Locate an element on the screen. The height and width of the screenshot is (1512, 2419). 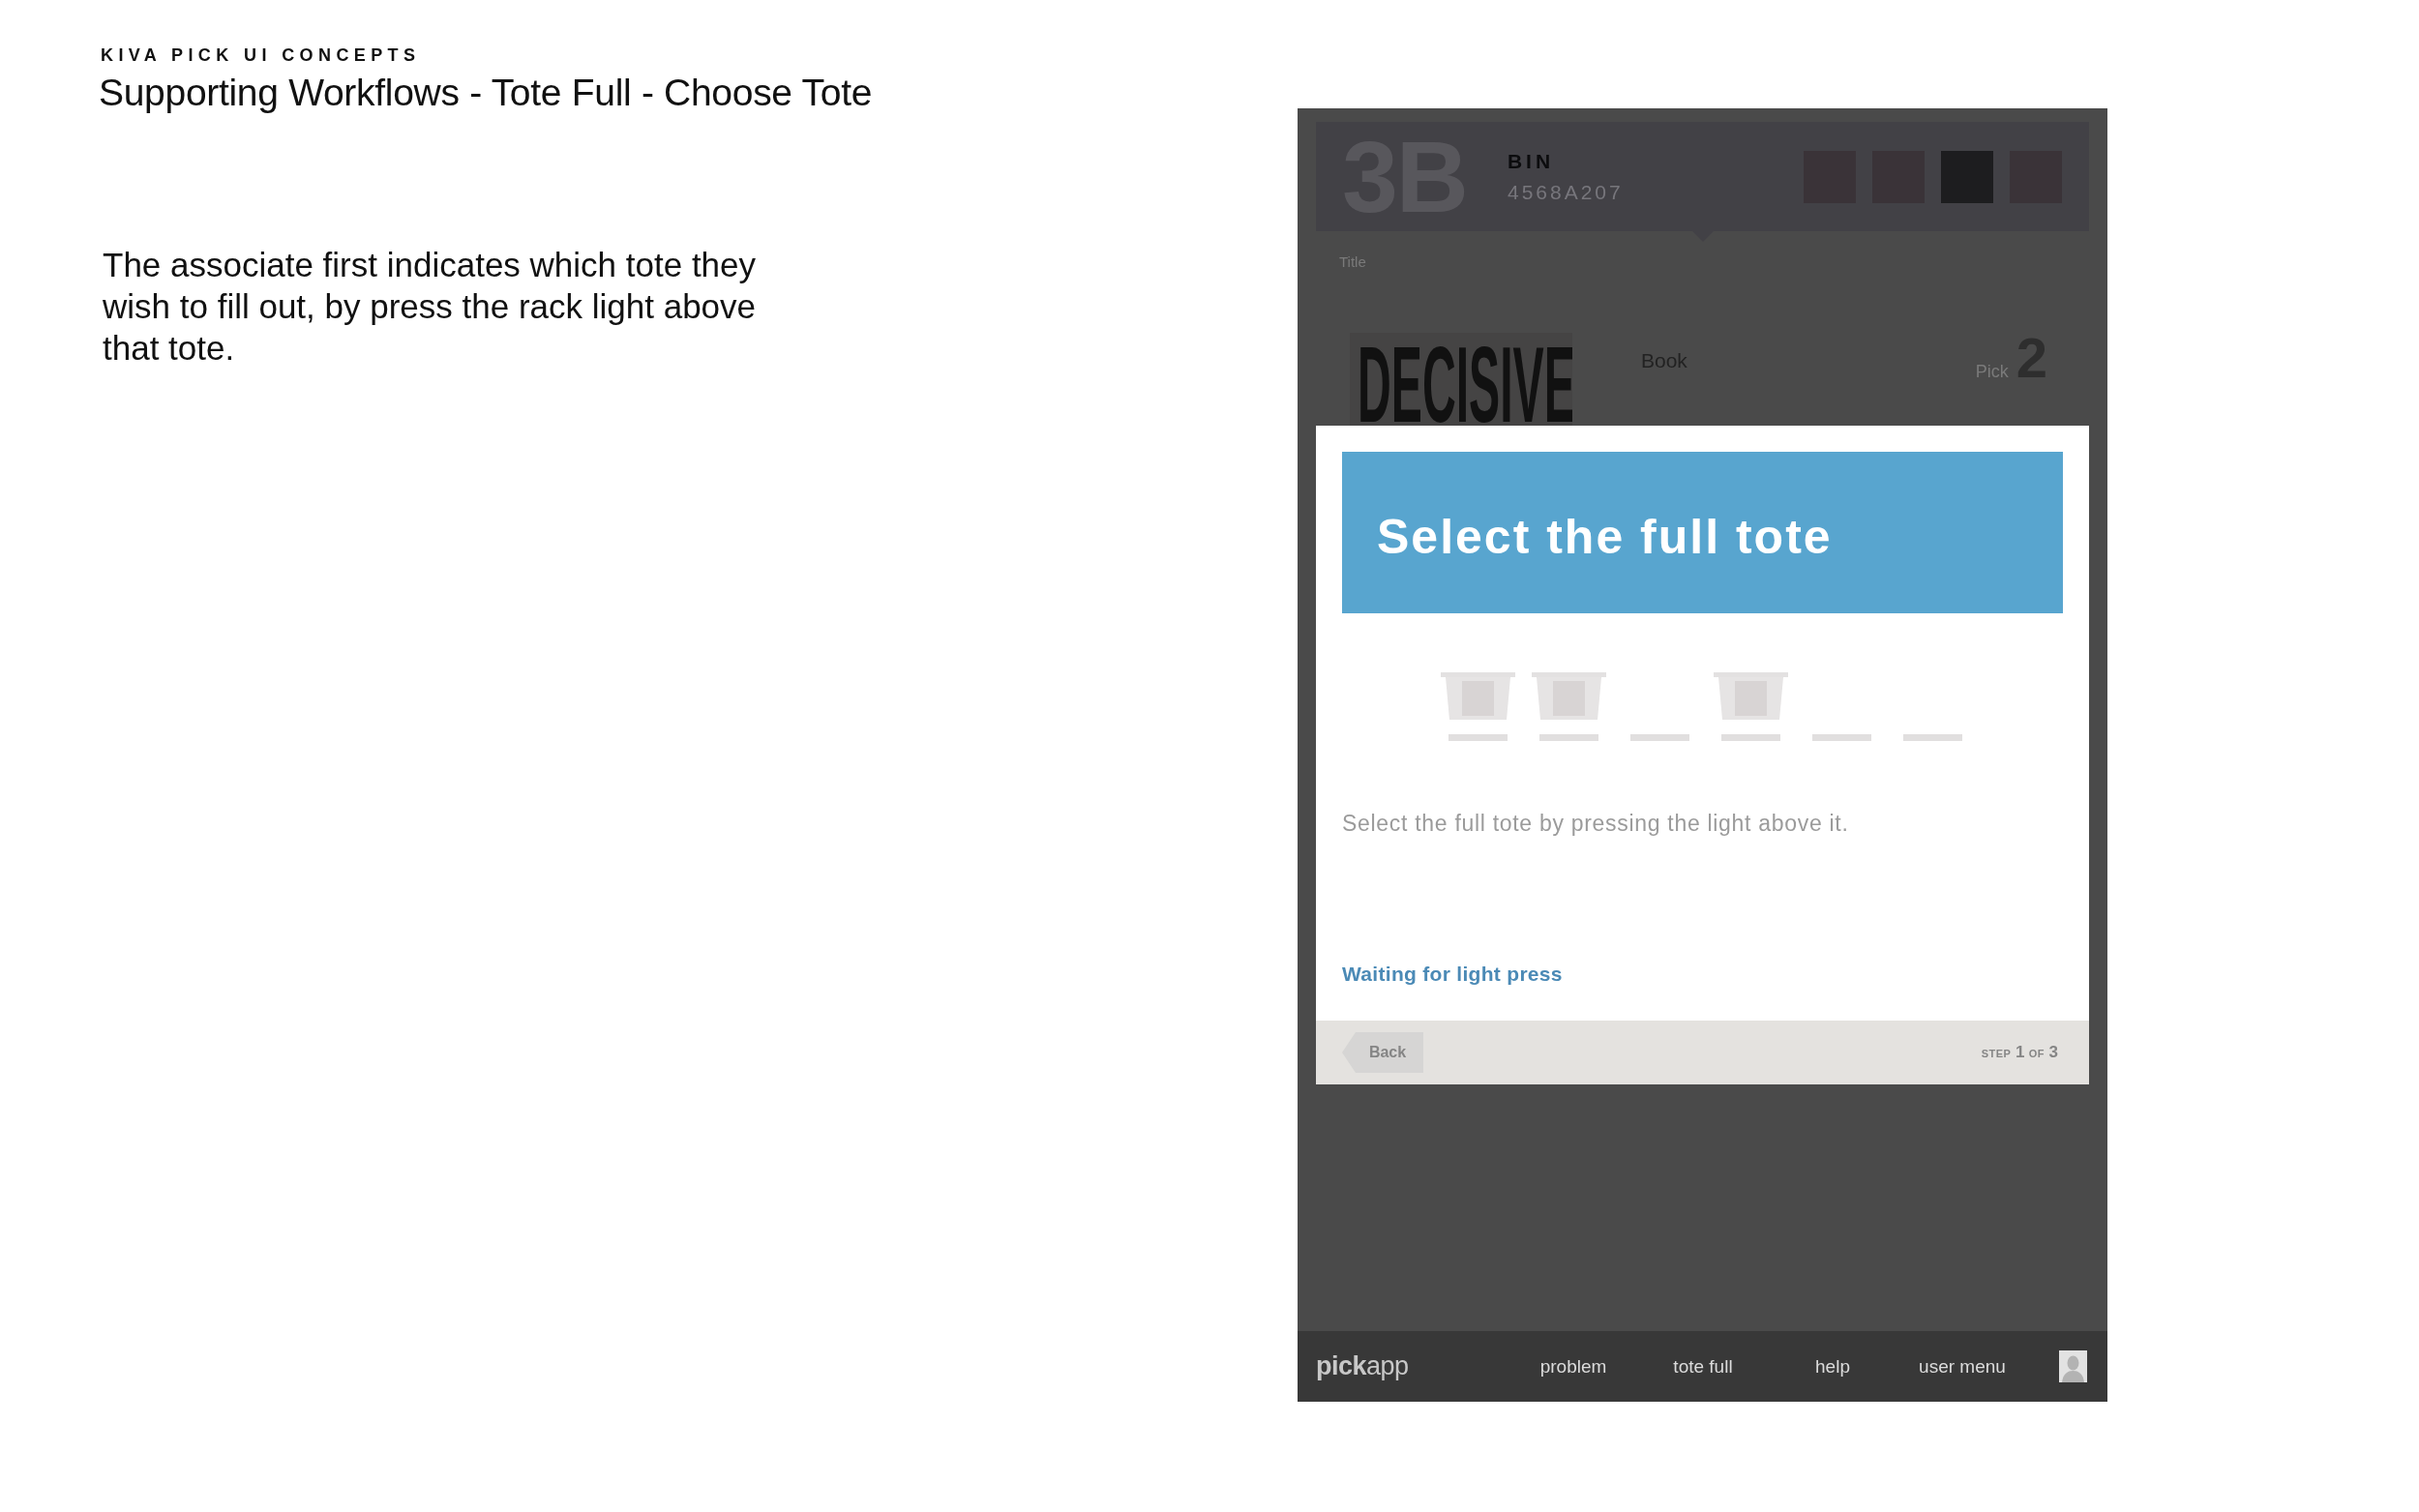
nav-link: problem is located at coordinates (1573, 1366).